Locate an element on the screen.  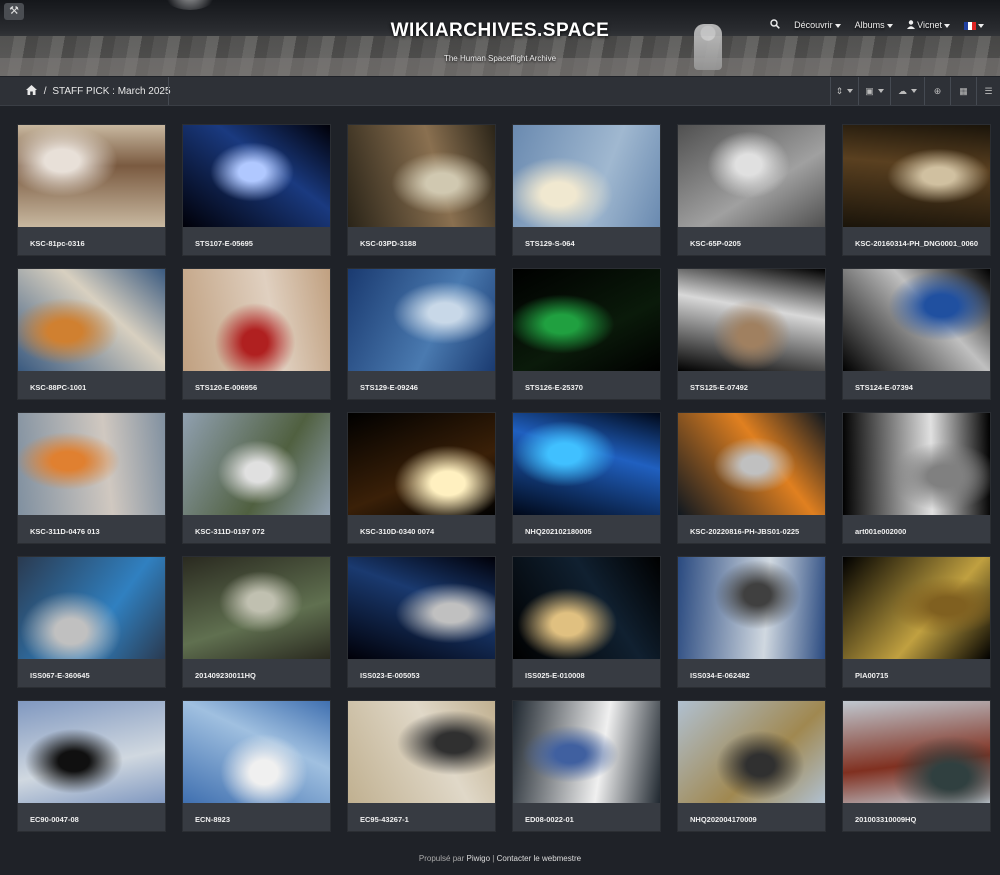
photo-card: STS124-E-07394 is located at coordinates (916, 334).